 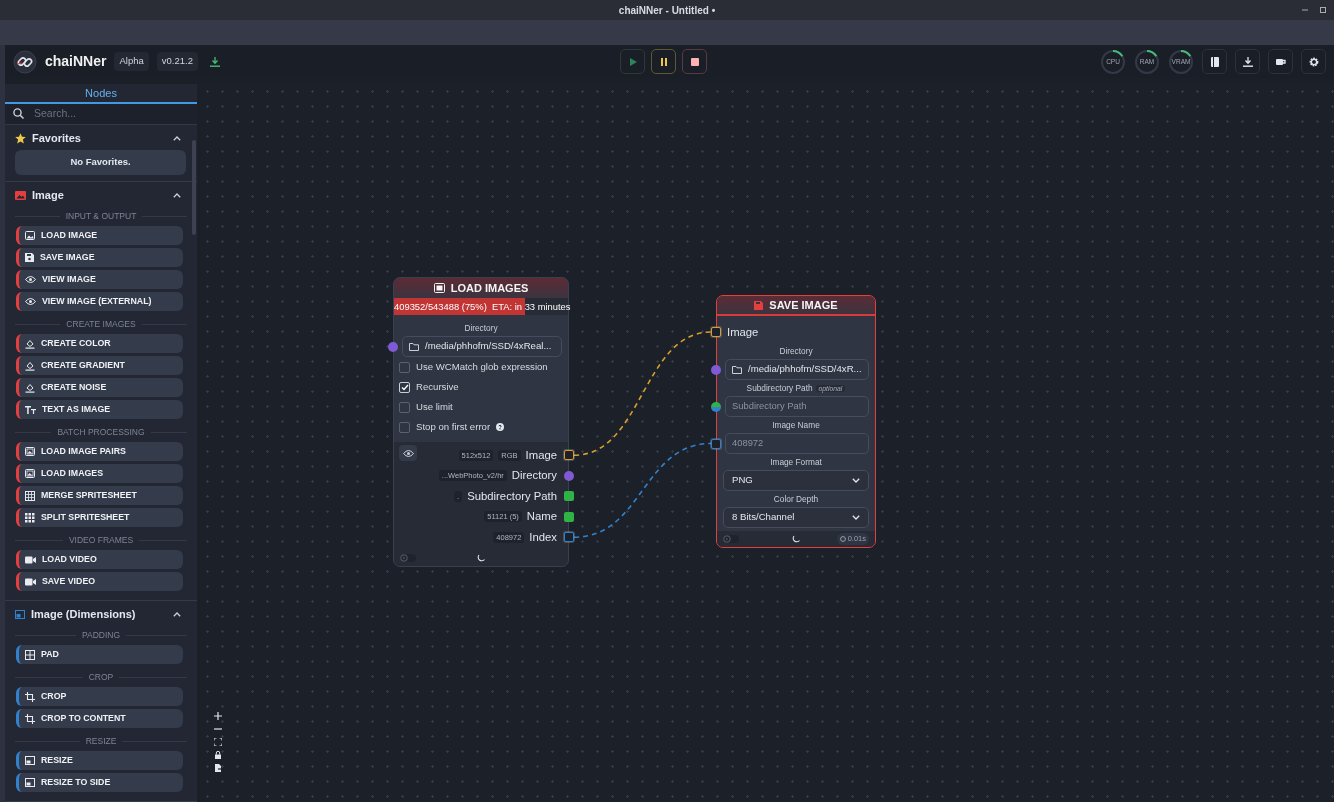 I want to click on node-item: MERGE SPRITESHEET, so click(x=99, y=495).